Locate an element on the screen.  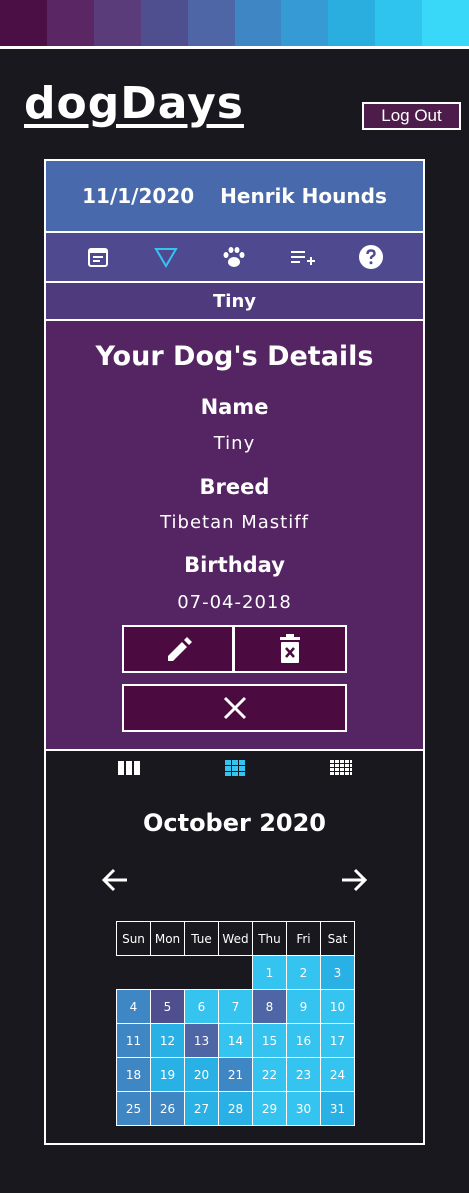
close-icon is located at coordinates (234, 708).